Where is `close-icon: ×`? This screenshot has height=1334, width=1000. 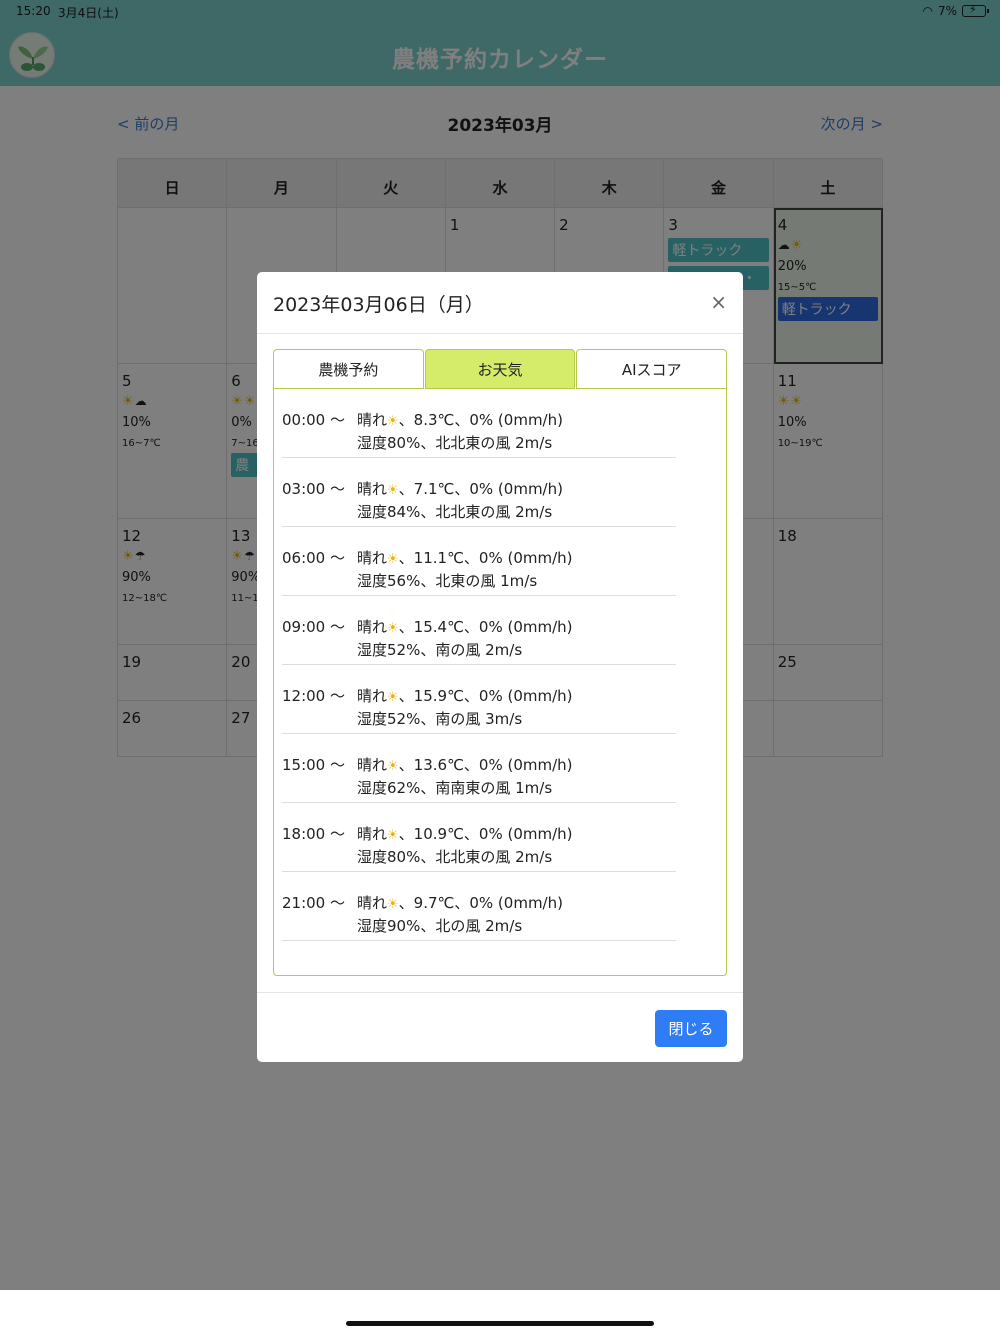 close-icon: × is located at coordinates (718, 302).